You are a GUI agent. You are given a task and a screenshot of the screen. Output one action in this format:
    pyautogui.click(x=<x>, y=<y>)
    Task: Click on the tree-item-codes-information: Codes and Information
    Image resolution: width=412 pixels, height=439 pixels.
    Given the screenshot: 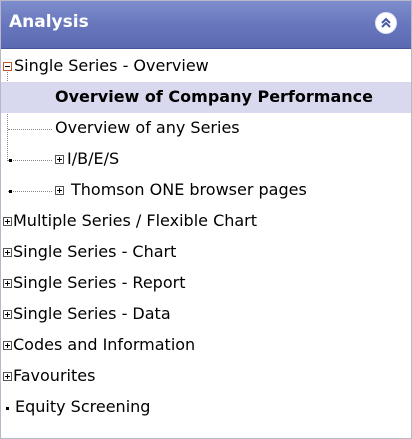 What is the action you would take?
    pyautogui.click(x=206, y=345)
    